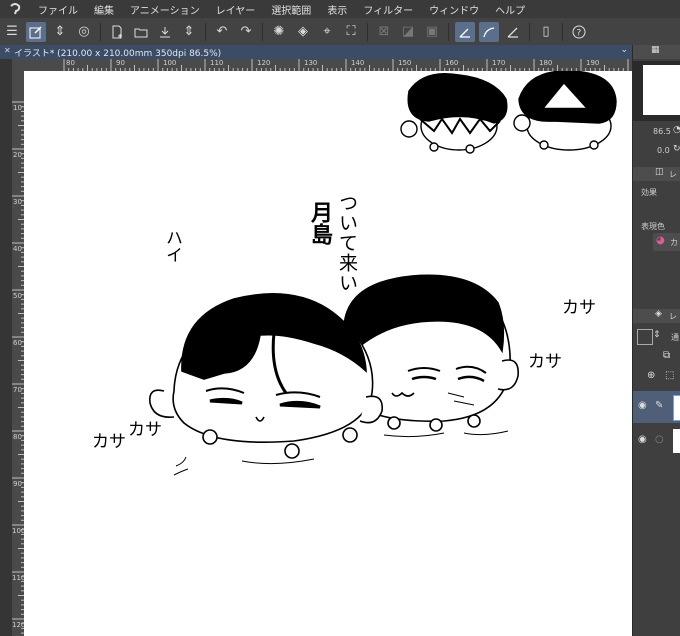  Describe the element at coordinates (653, 226) in the screenshot. I see `expression-color-label: 表現色` at that location.